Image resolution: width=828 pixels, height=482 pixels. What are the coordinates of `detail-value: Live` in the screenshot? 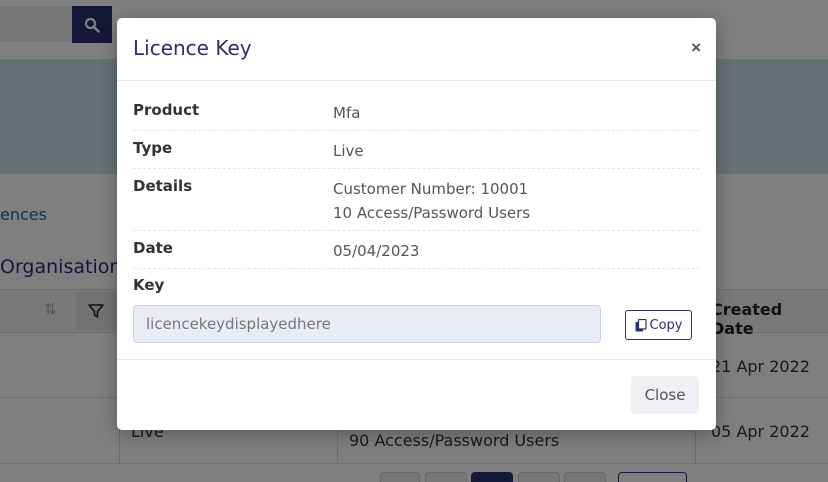 It's located at (348, 151).